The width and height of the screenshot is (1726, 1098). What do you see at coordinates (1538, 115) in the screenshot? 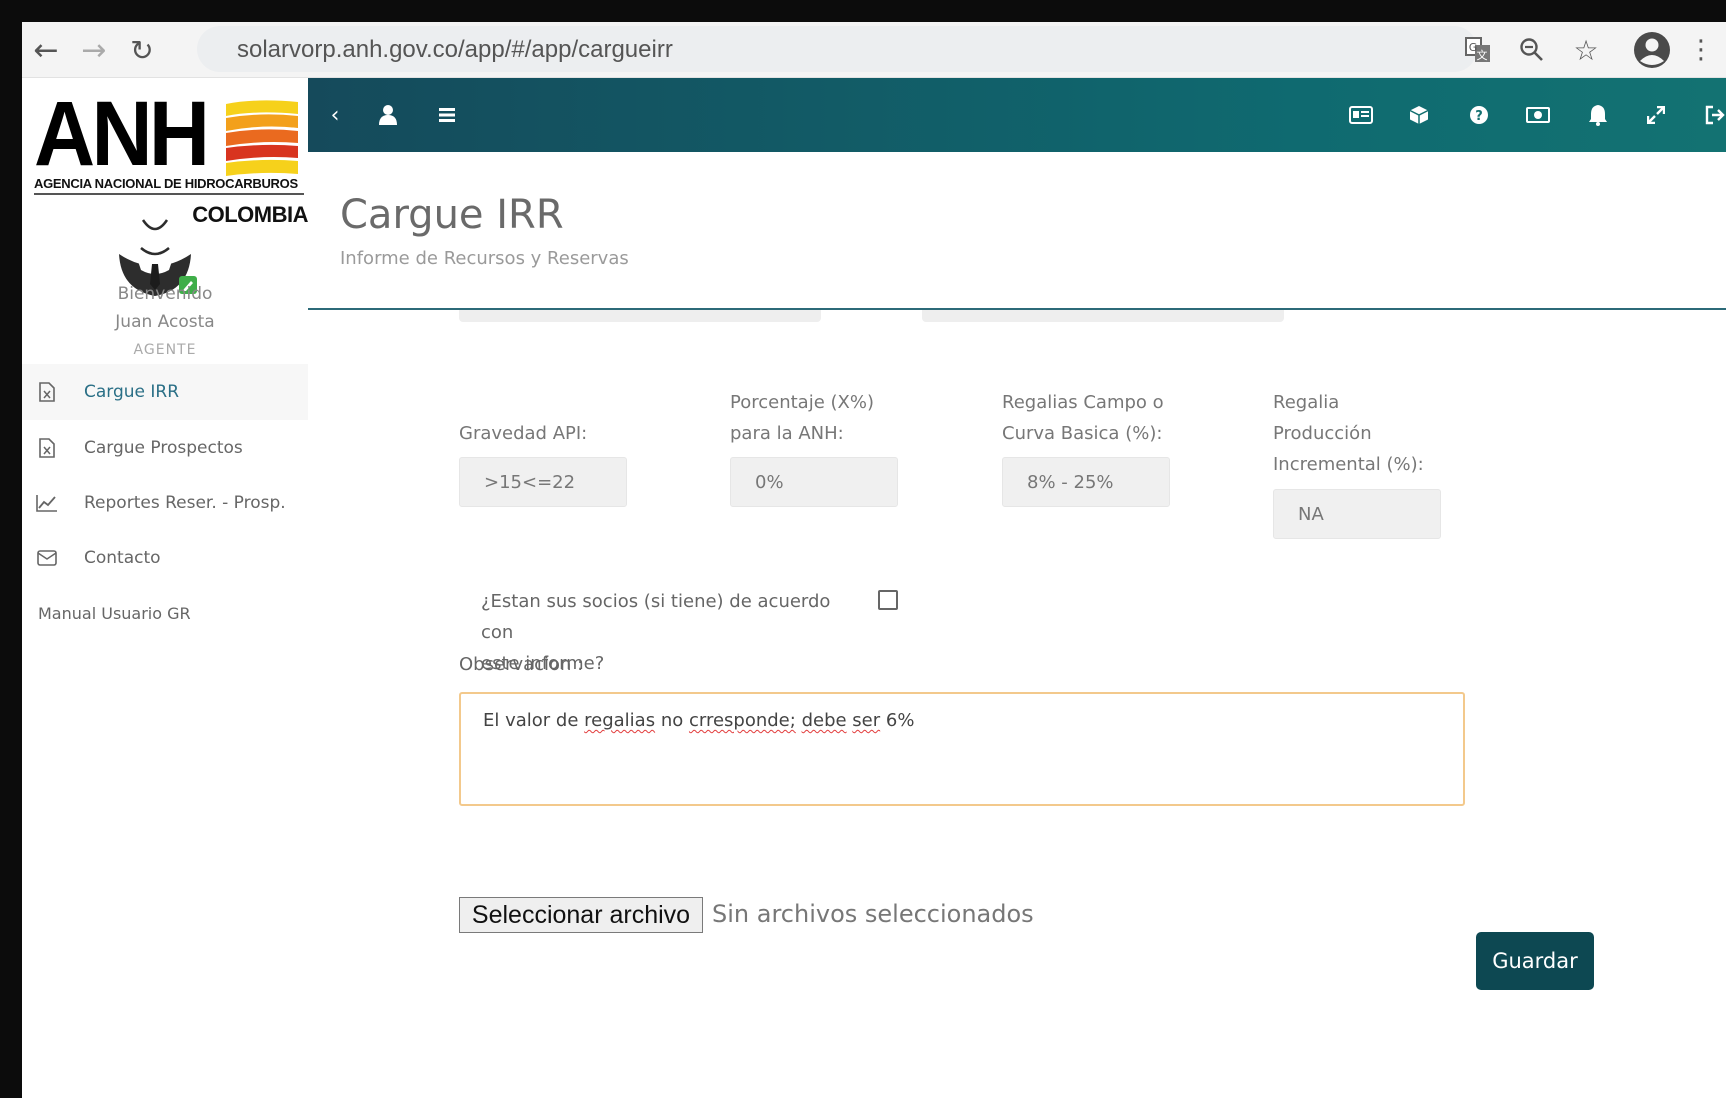
I see `money-icon` at bounding box center [1538, 115].